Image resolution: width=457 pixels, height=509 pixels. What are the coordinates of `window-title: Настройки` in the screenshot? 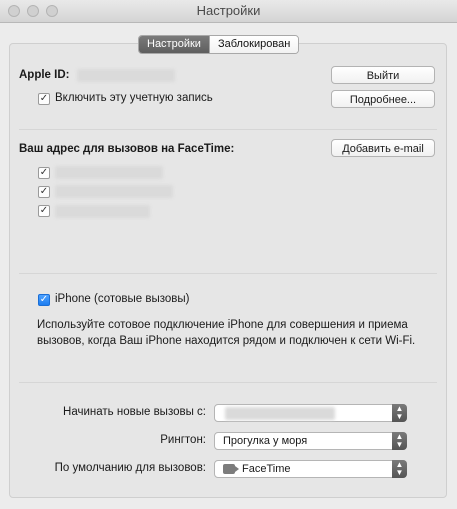 It's located at (228, 10).